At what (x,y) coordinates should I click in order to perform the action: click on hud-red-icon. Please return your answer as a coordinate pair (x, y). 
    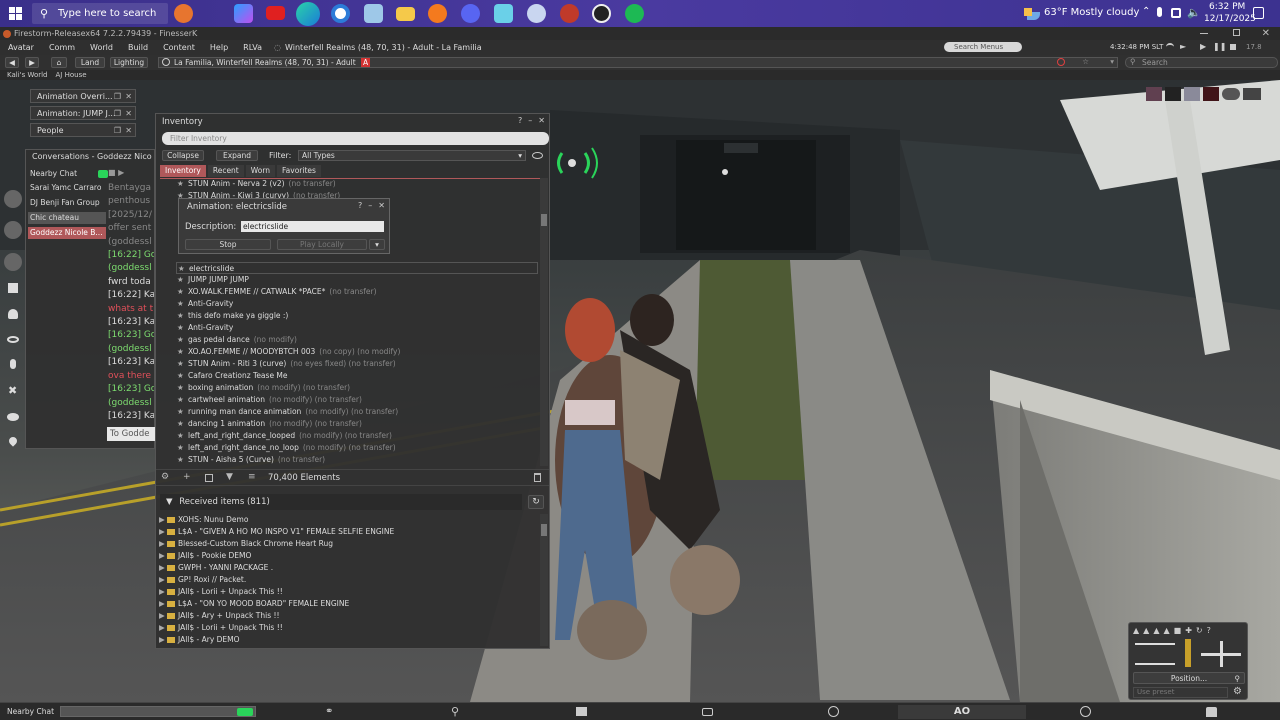
    Looking at the image, I should click on (1211, 94).